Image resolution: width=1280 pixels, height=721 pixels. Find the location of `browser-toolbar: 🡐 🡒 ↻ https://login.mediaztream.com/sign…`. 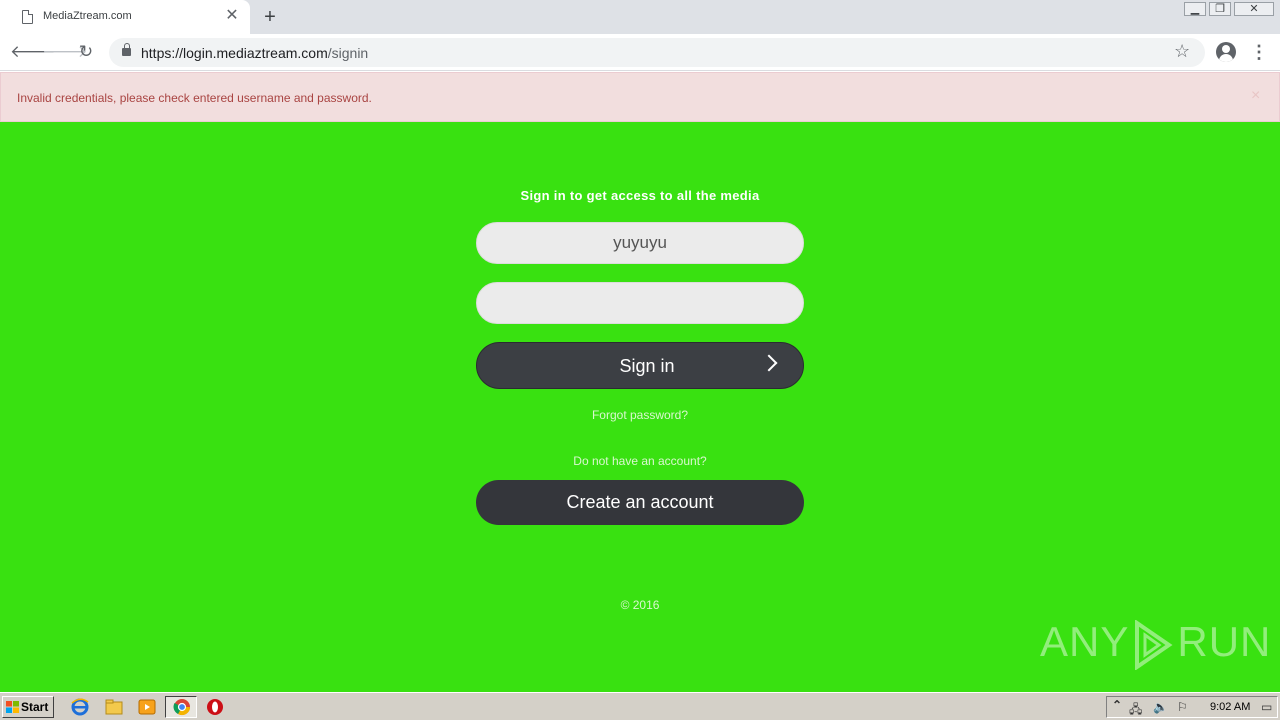

browser-toolbar: 🡐 🡒 ↻ https://login.mediaztream.com/sign… is located at coordinates (640, 52).